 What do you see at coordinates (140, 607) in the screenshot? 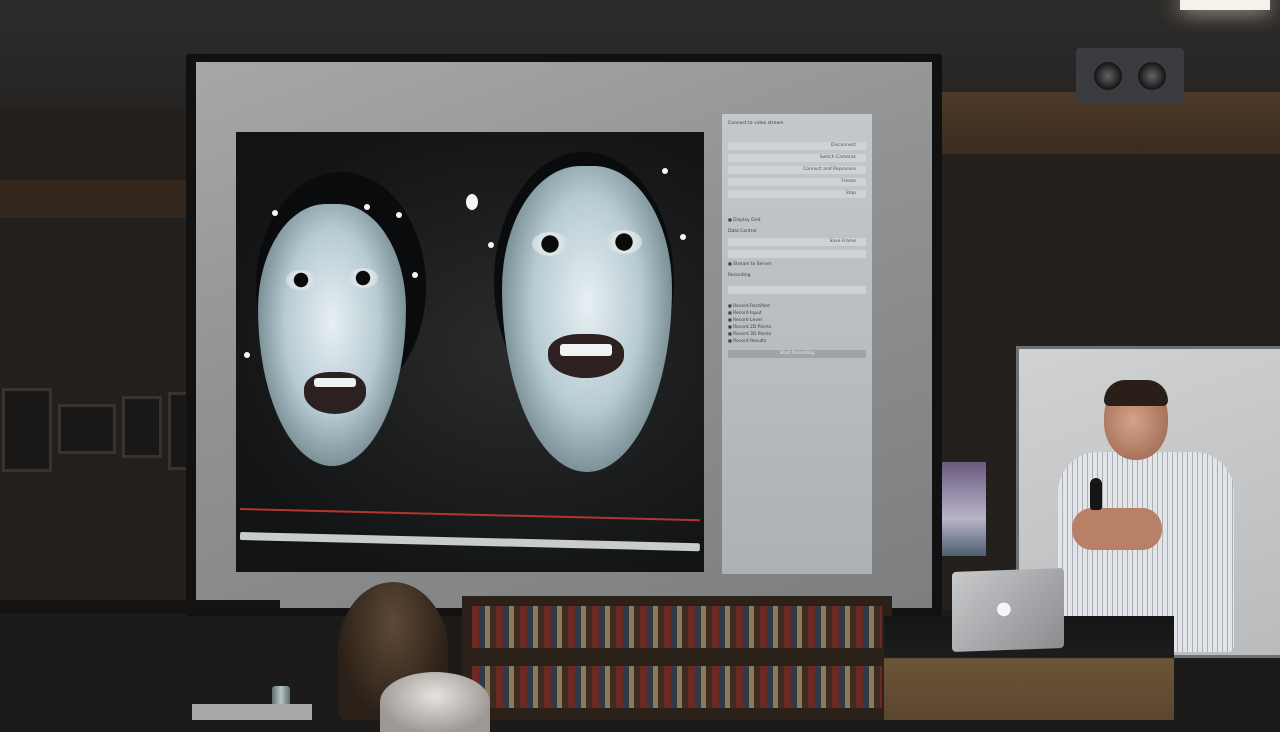
I see `table` at bounding box center [140, 607].